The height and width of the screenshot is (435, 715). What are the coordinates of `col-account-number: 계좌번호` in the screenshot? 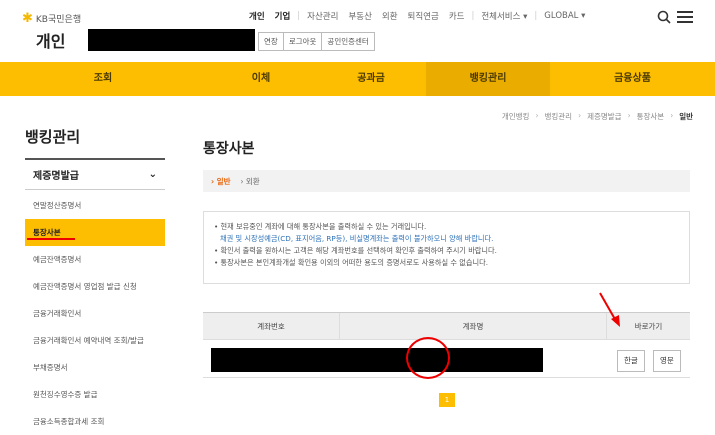 It's located at (271, 326).